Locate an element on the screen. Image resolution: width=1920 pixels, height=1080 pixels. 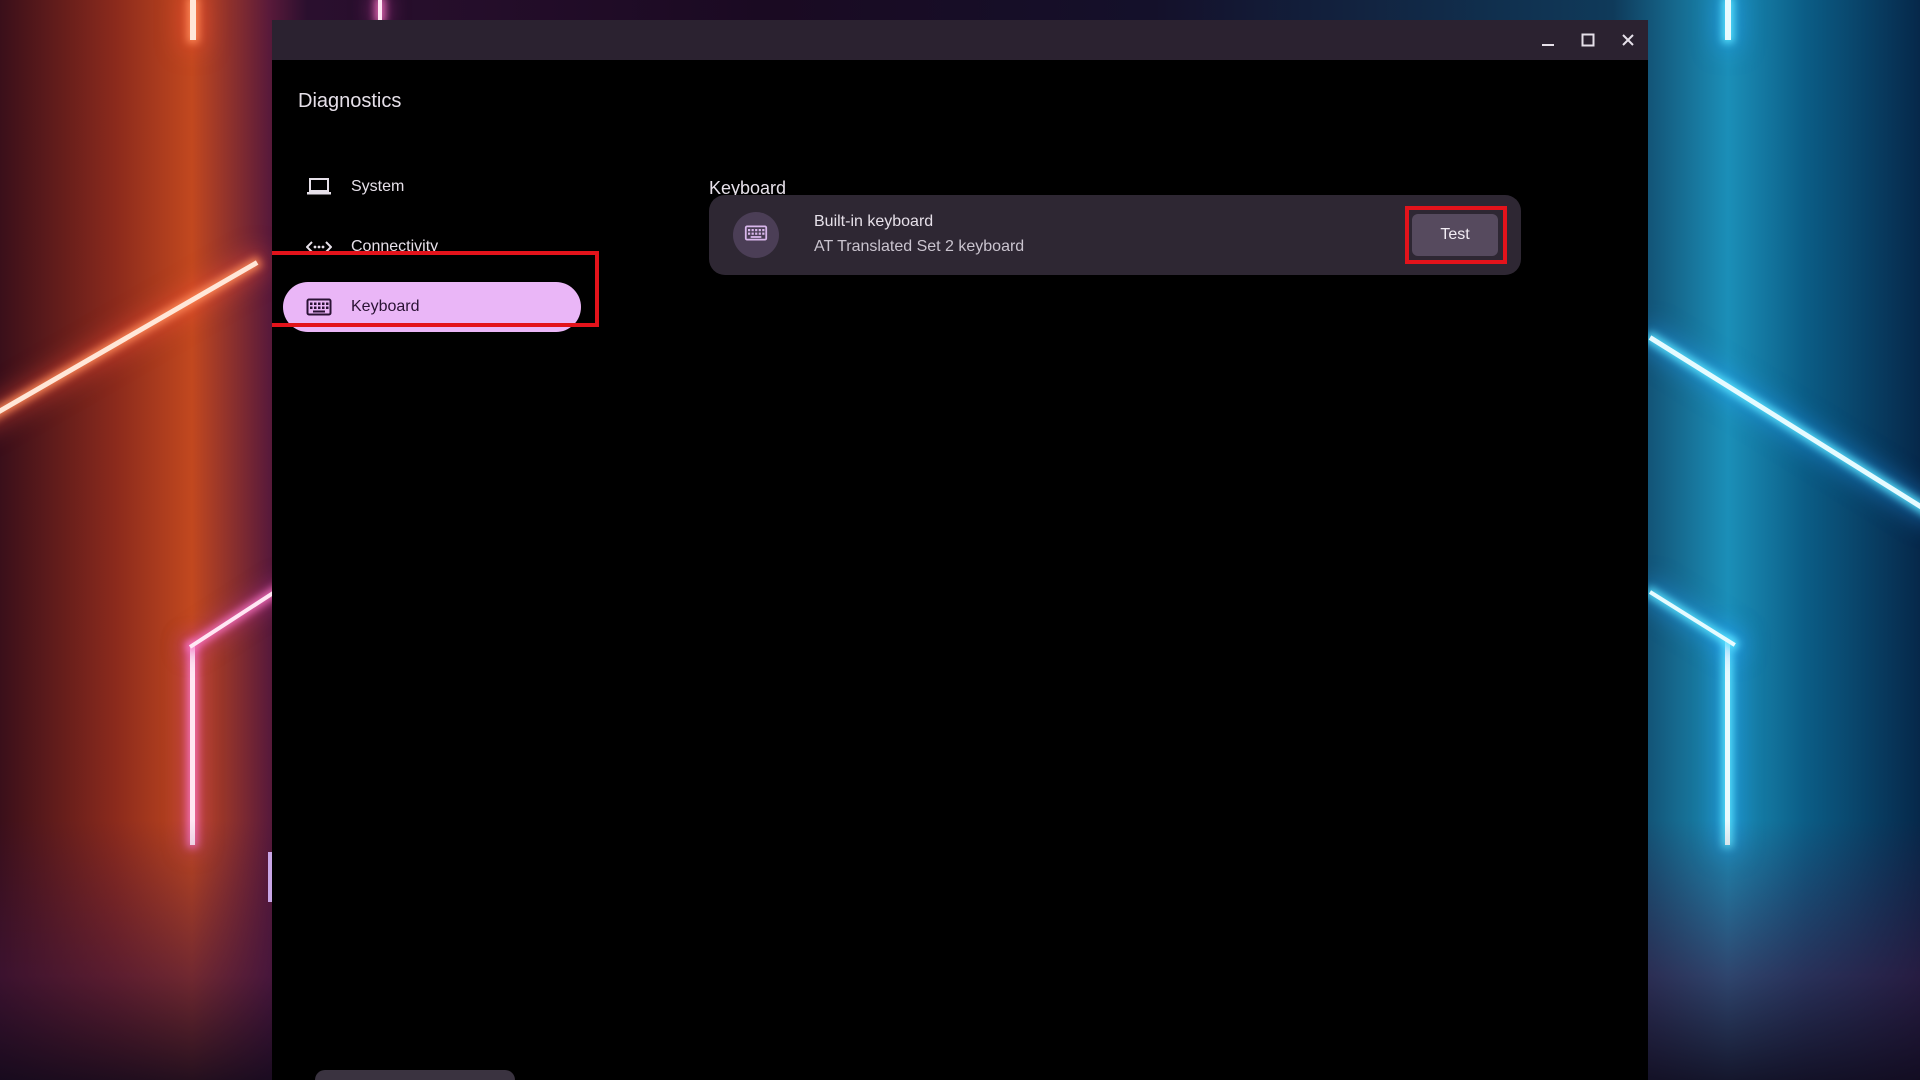
sidebar-item-label: System is located at coordinates (378, 186).